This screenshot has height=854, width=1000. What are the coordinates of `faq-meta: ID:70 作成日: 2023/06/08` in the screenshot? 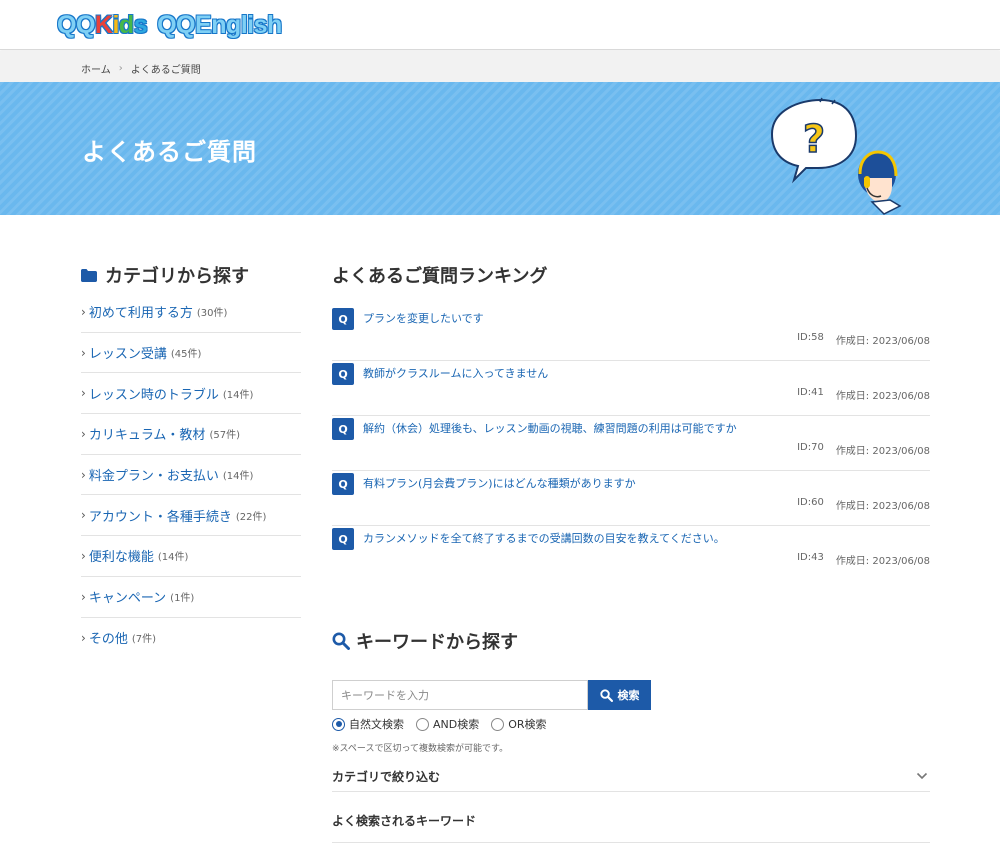 It's located at (863, 449).